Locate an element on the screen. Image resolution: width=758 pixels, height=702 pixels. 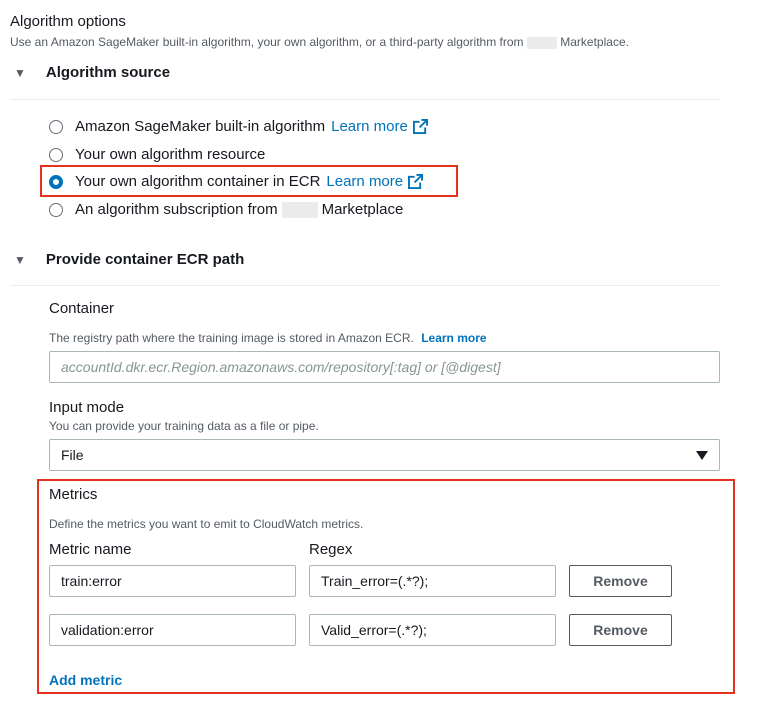
metric-name-input: validation:error is located at coordinates (172, 630).